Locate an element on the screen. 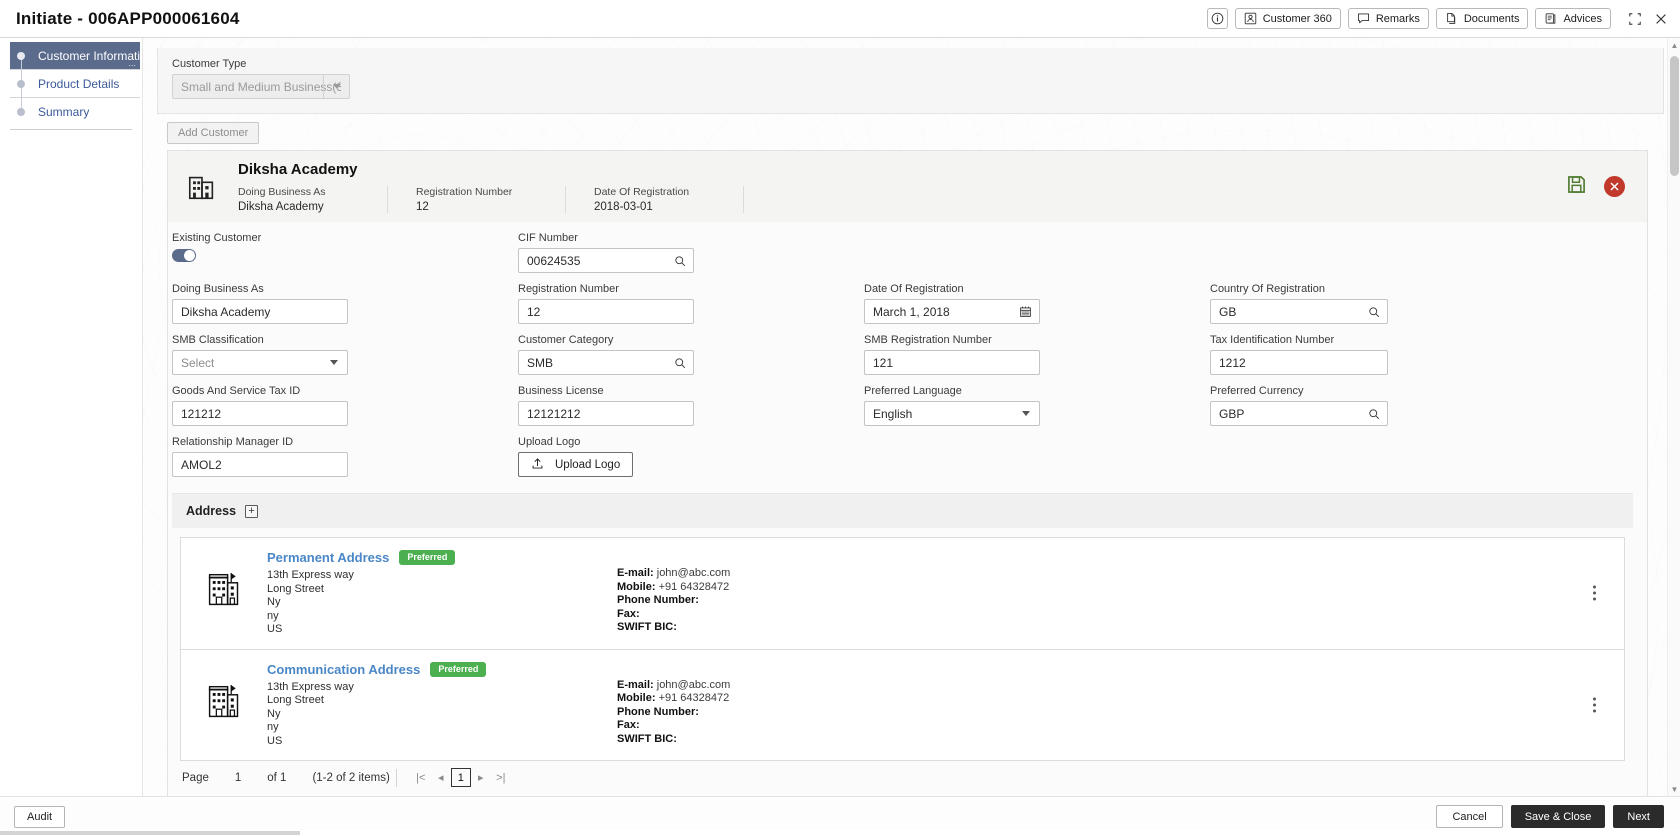  field-value: AMOL2 is located at coordinates (201, 464).